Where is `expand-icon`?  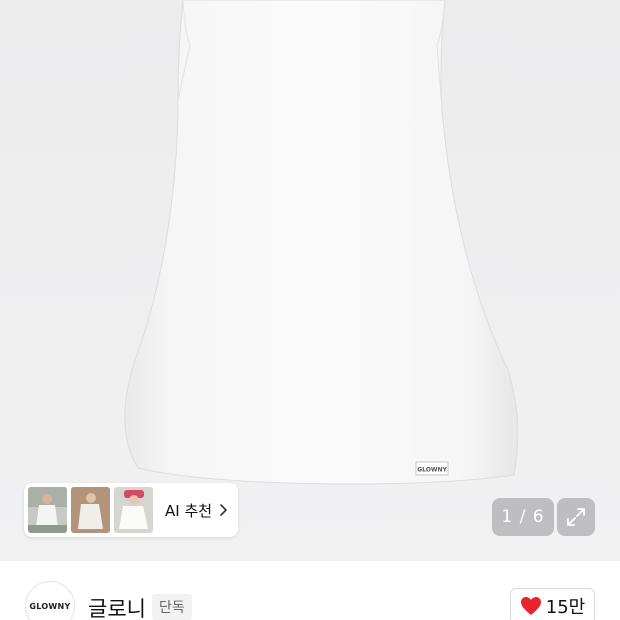
expand-icon is located at coordinates (576, 517).